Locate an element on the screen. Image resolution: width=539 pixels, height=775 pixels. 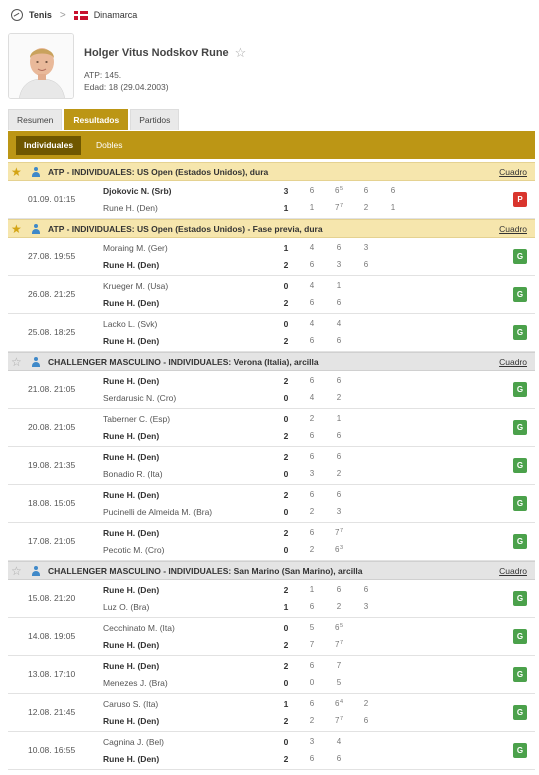
breadcrumb-sport-link: Tenis is located at coordinates (40, 15).